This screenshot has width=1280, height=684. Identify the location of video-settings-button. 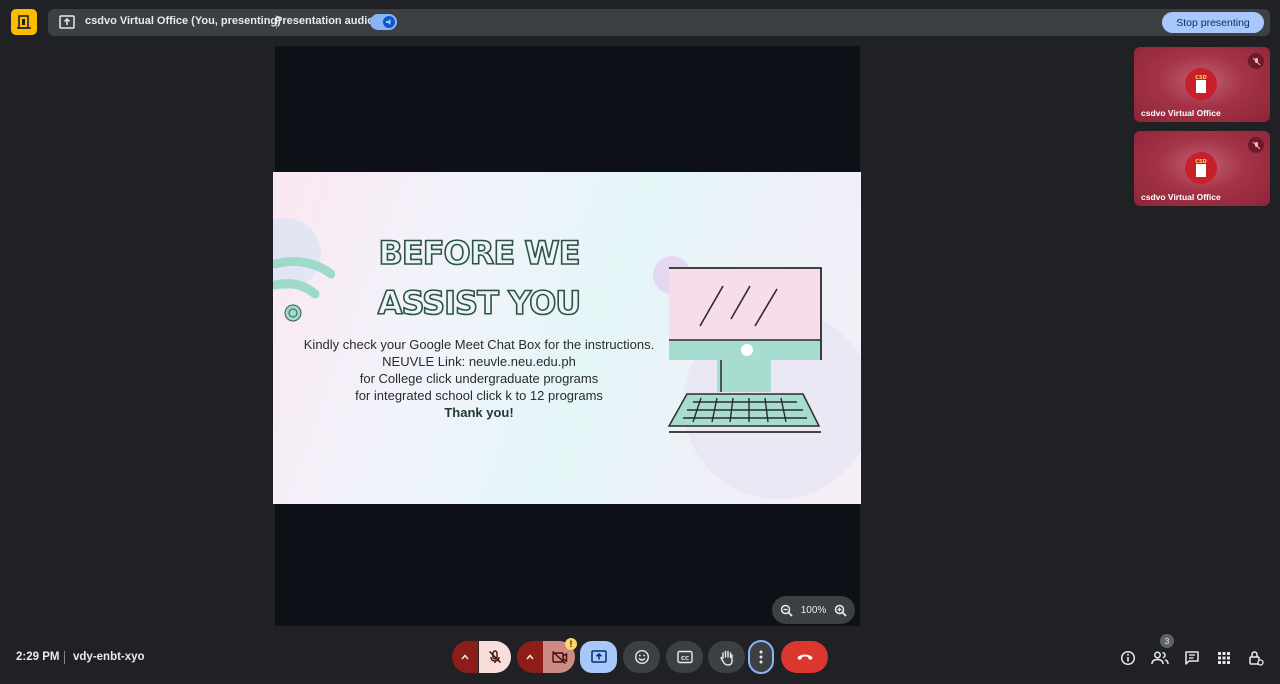
(530, 657).